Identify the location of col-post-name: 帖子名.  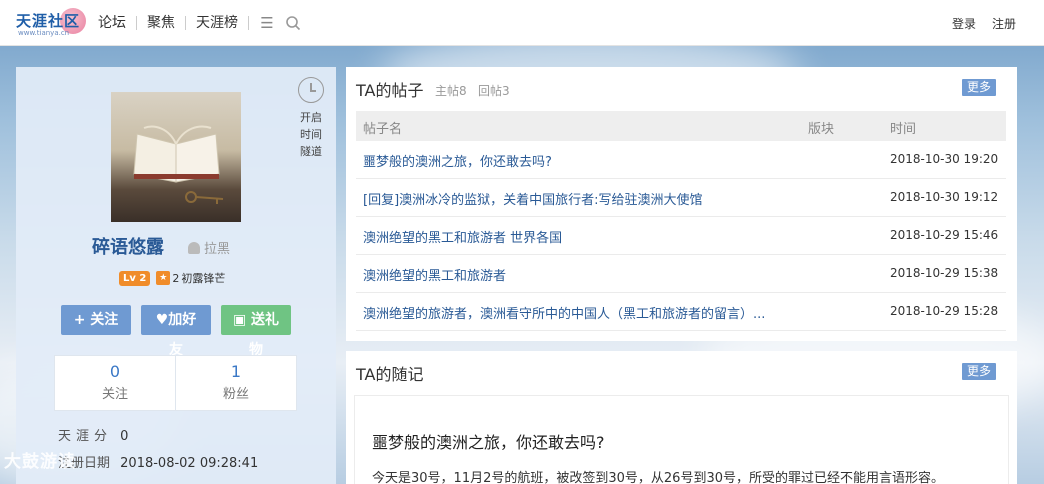
(383, 129).